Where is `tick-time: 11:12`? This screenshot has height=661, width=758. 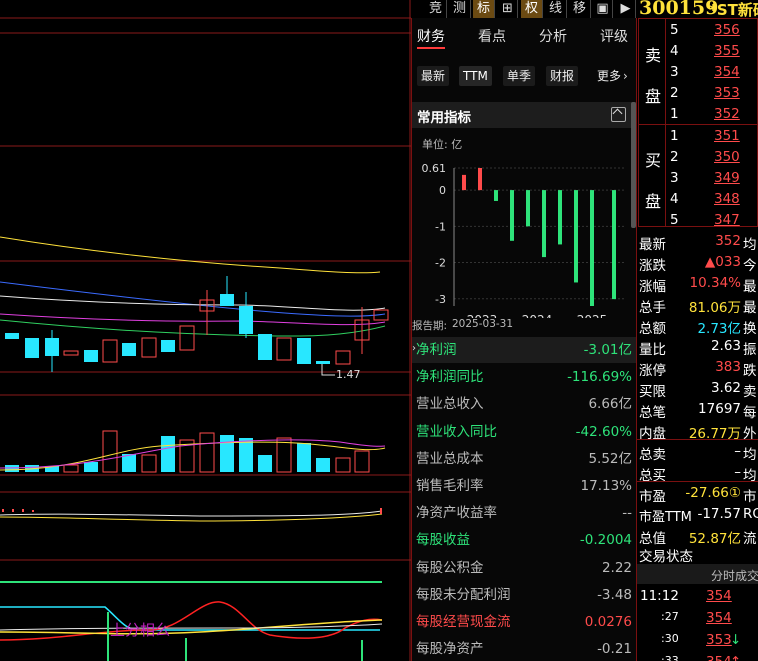
tick-time: 11:12 is located at coordinates (659, 596).